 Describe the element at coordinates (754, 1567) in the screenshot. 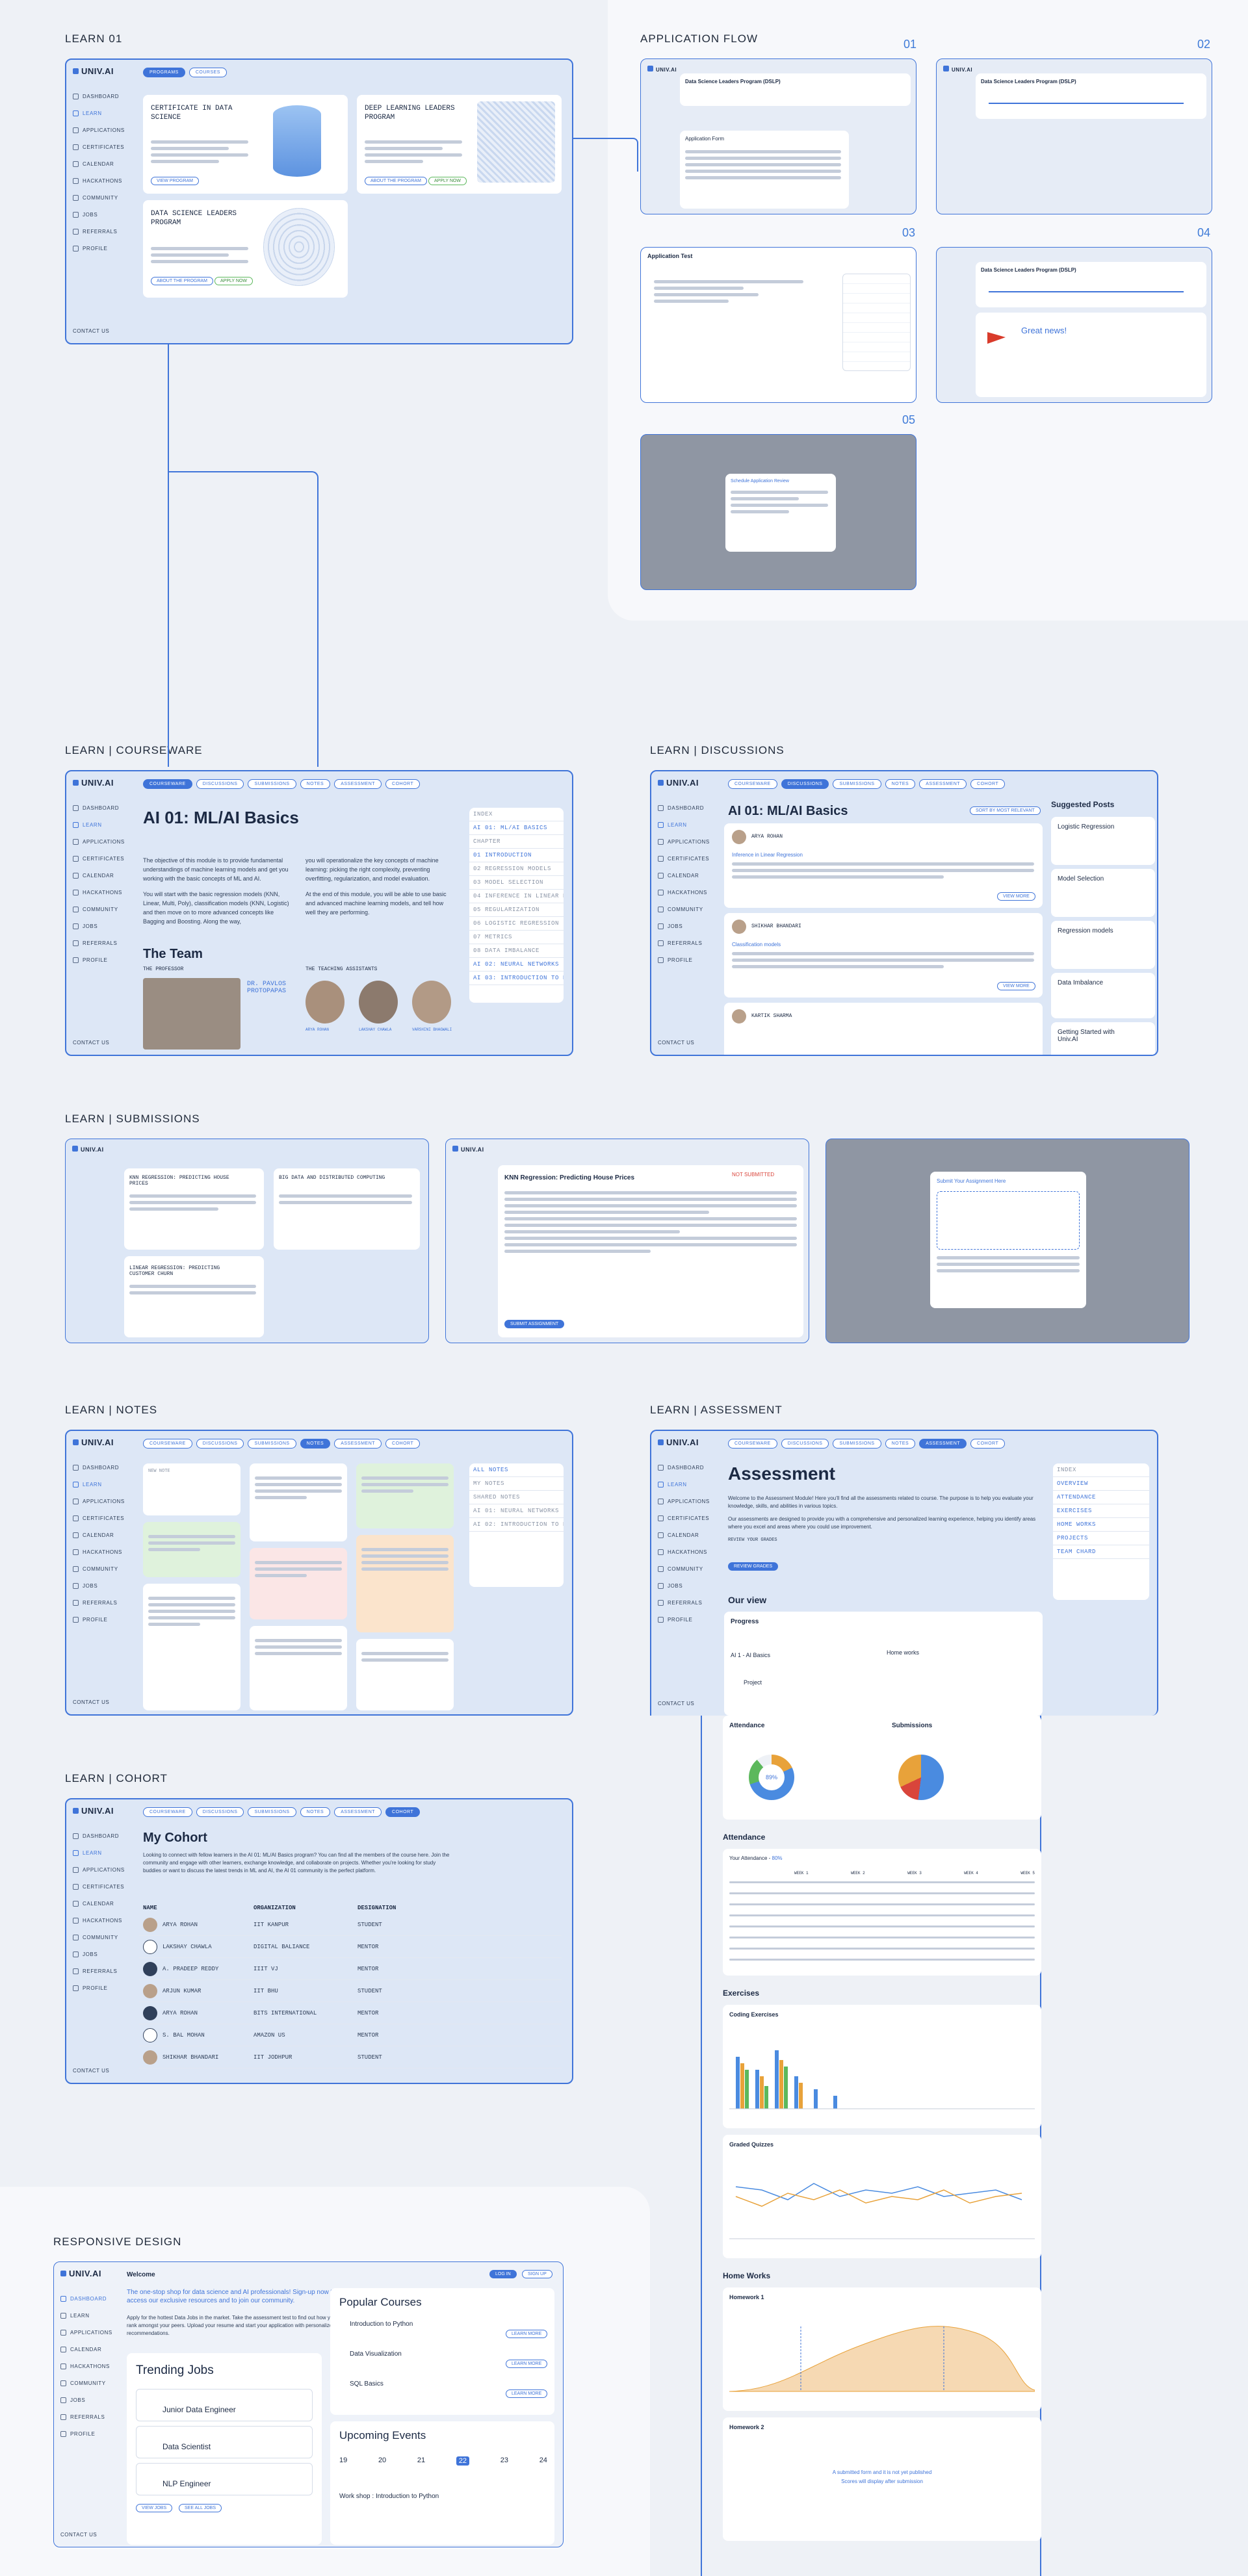

I see `review-grades-button: REVIEW GRADES` at that location.